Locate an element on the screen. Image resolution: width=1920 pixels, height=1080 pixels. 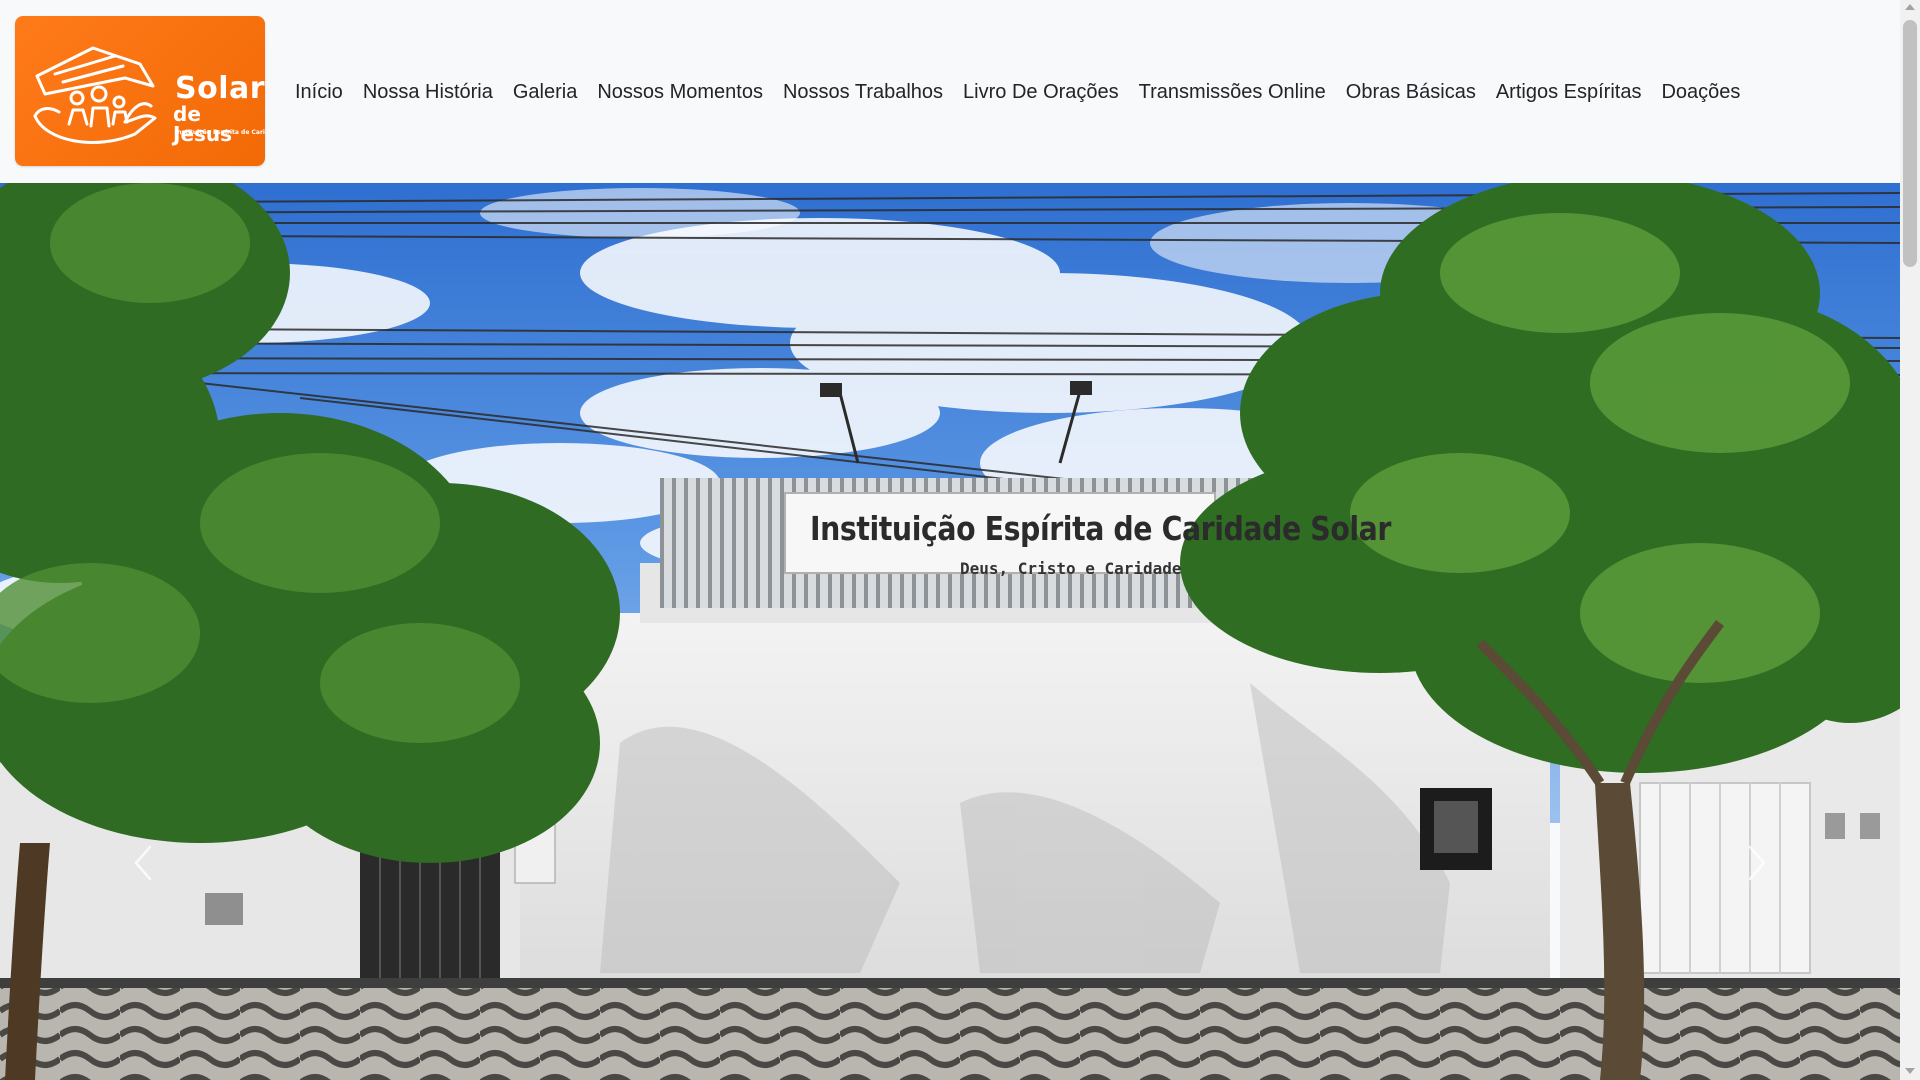
nav-link-nossos-momentos: Nossos Momentos is located at coordinates (680, 92).